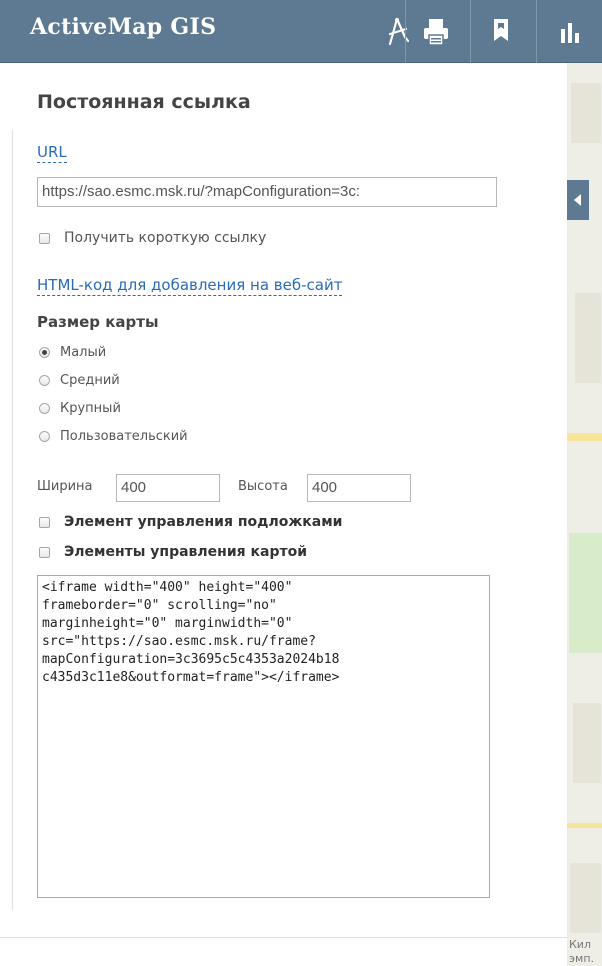 This screenshot has height=966, width=602. Describe the element at coordinates (301, 31) in the screenshot. I see `app-header: ActiveMap GIS` at that location.